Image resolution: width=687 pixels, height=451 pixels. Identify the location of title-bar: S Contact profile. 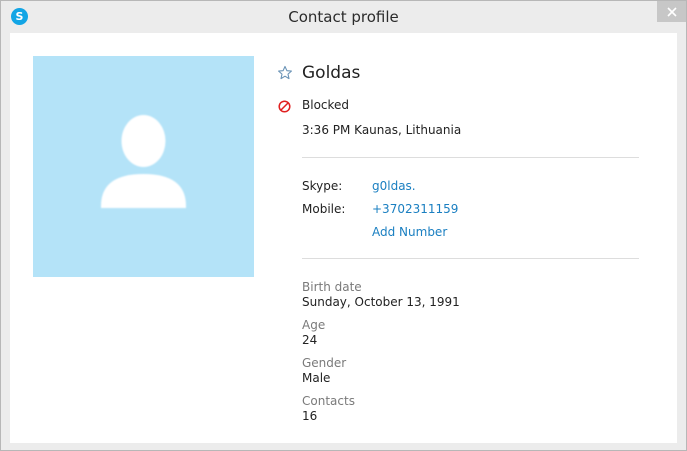
(343, 17).